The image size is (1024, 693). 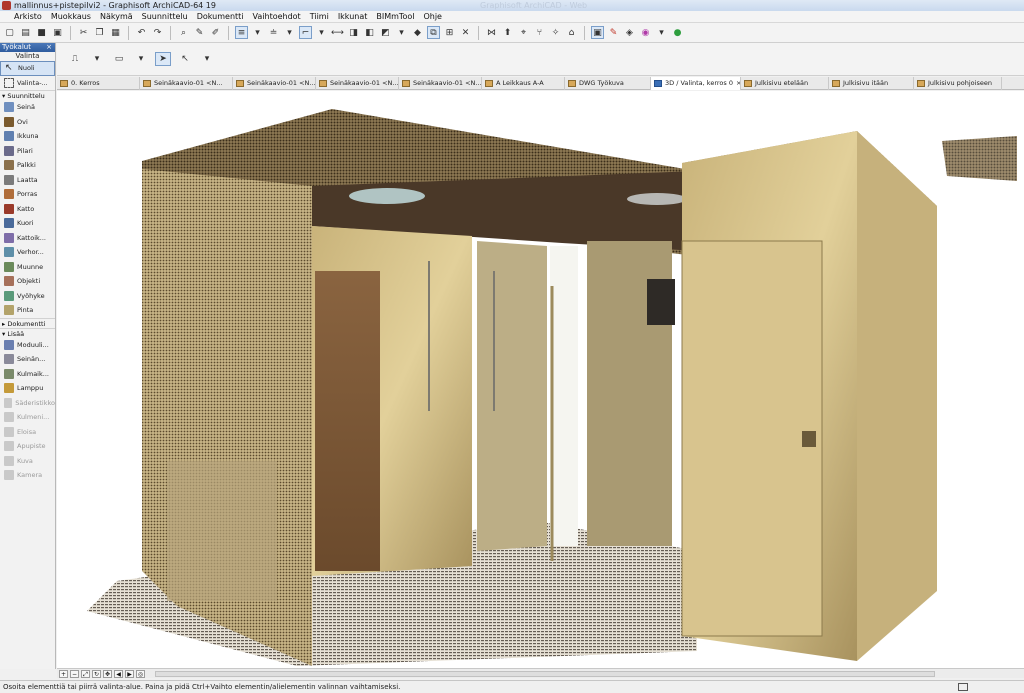 What do you see at coordinates (27, 194) in the screenshot?
I see `tool-porras: Porras` at bounding box center [27, 194].